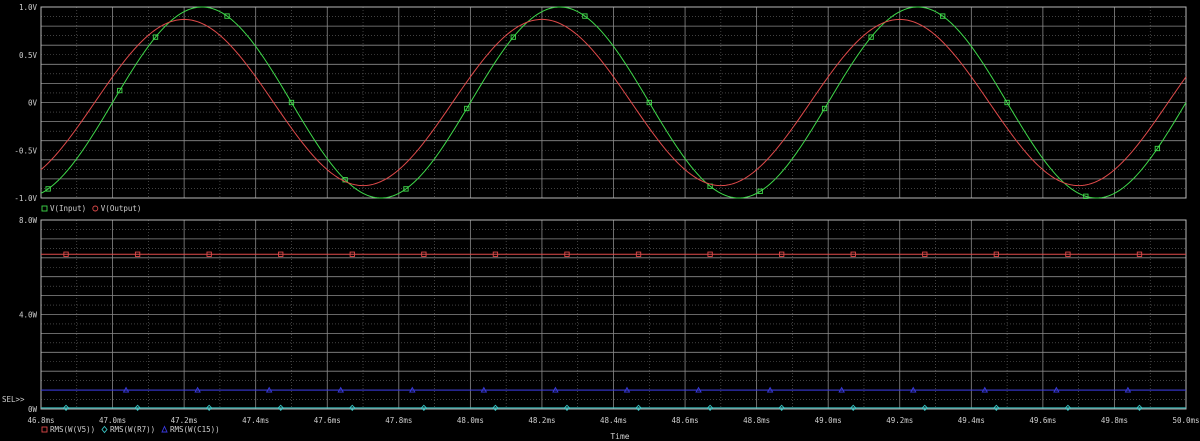 The width and height of the screenshot is (1200, 441). What do you see at coordinates (541, 420) in the screenshot?
I see `x-tick-label: 48.2ms` at bounding box center [541, 420].